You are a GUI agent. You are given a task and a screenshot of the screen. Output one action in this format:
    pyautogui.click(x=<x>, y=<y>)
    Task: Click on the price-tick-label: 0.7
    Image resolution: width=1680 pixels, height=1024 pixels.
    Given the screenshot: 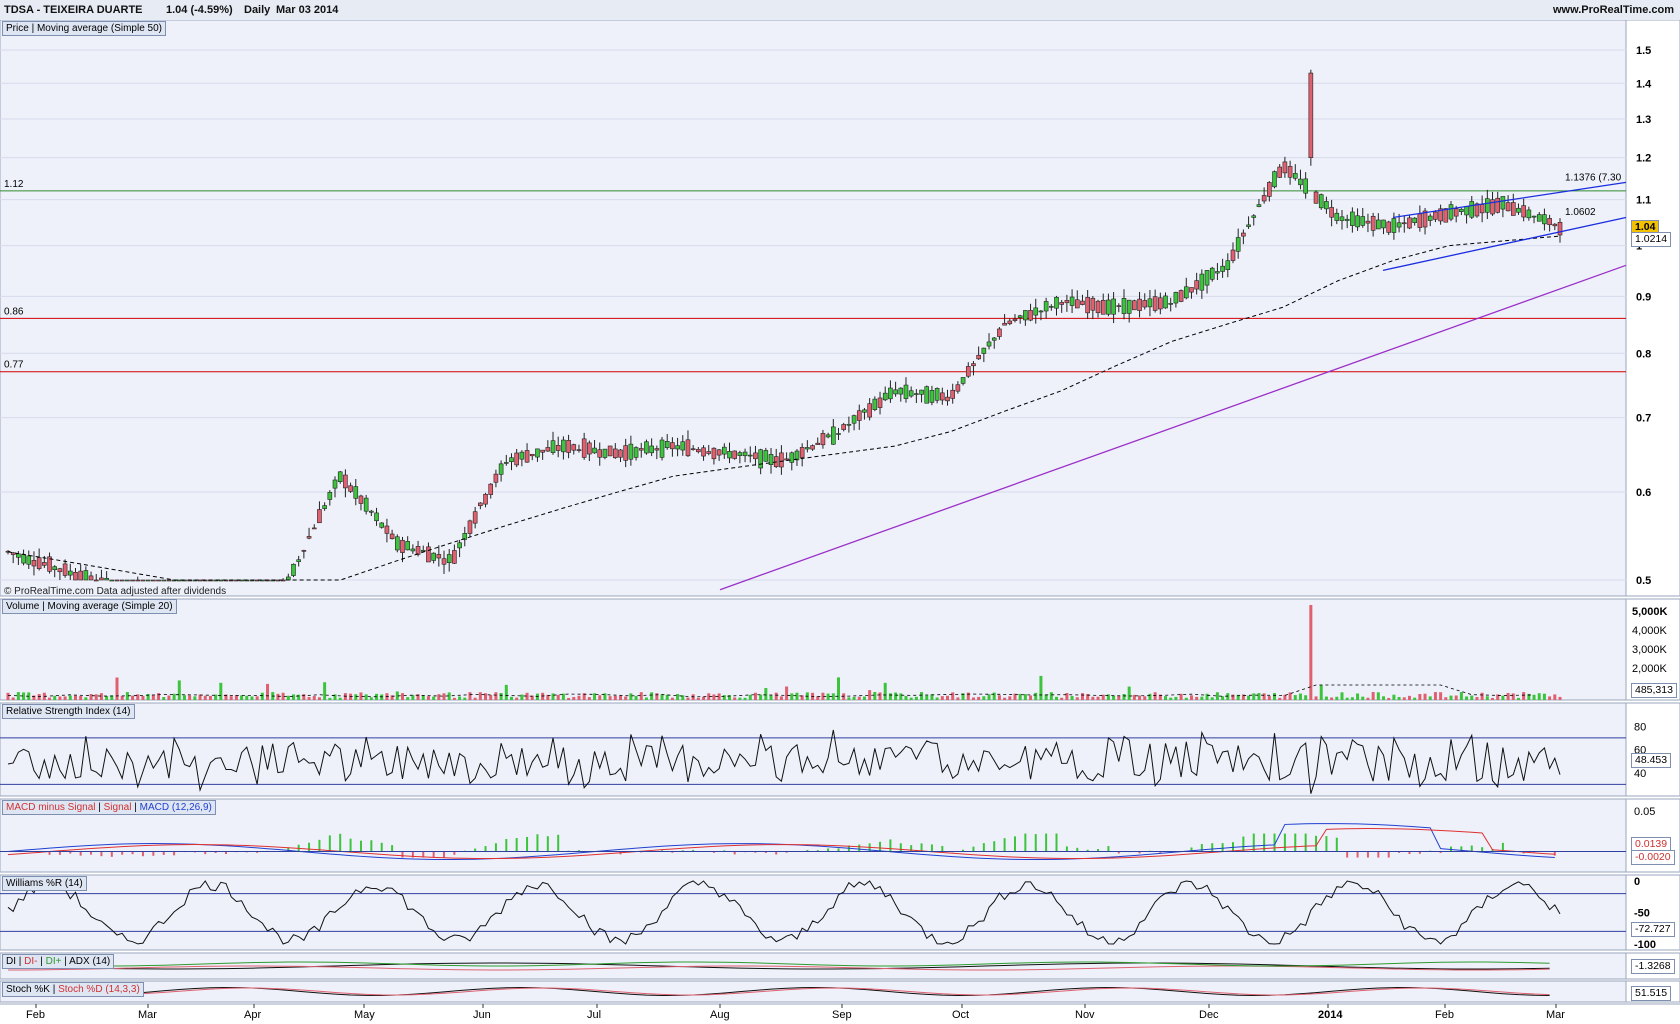 What is the action you would take?
    pyautogui.click(x=1643, y=419)
    